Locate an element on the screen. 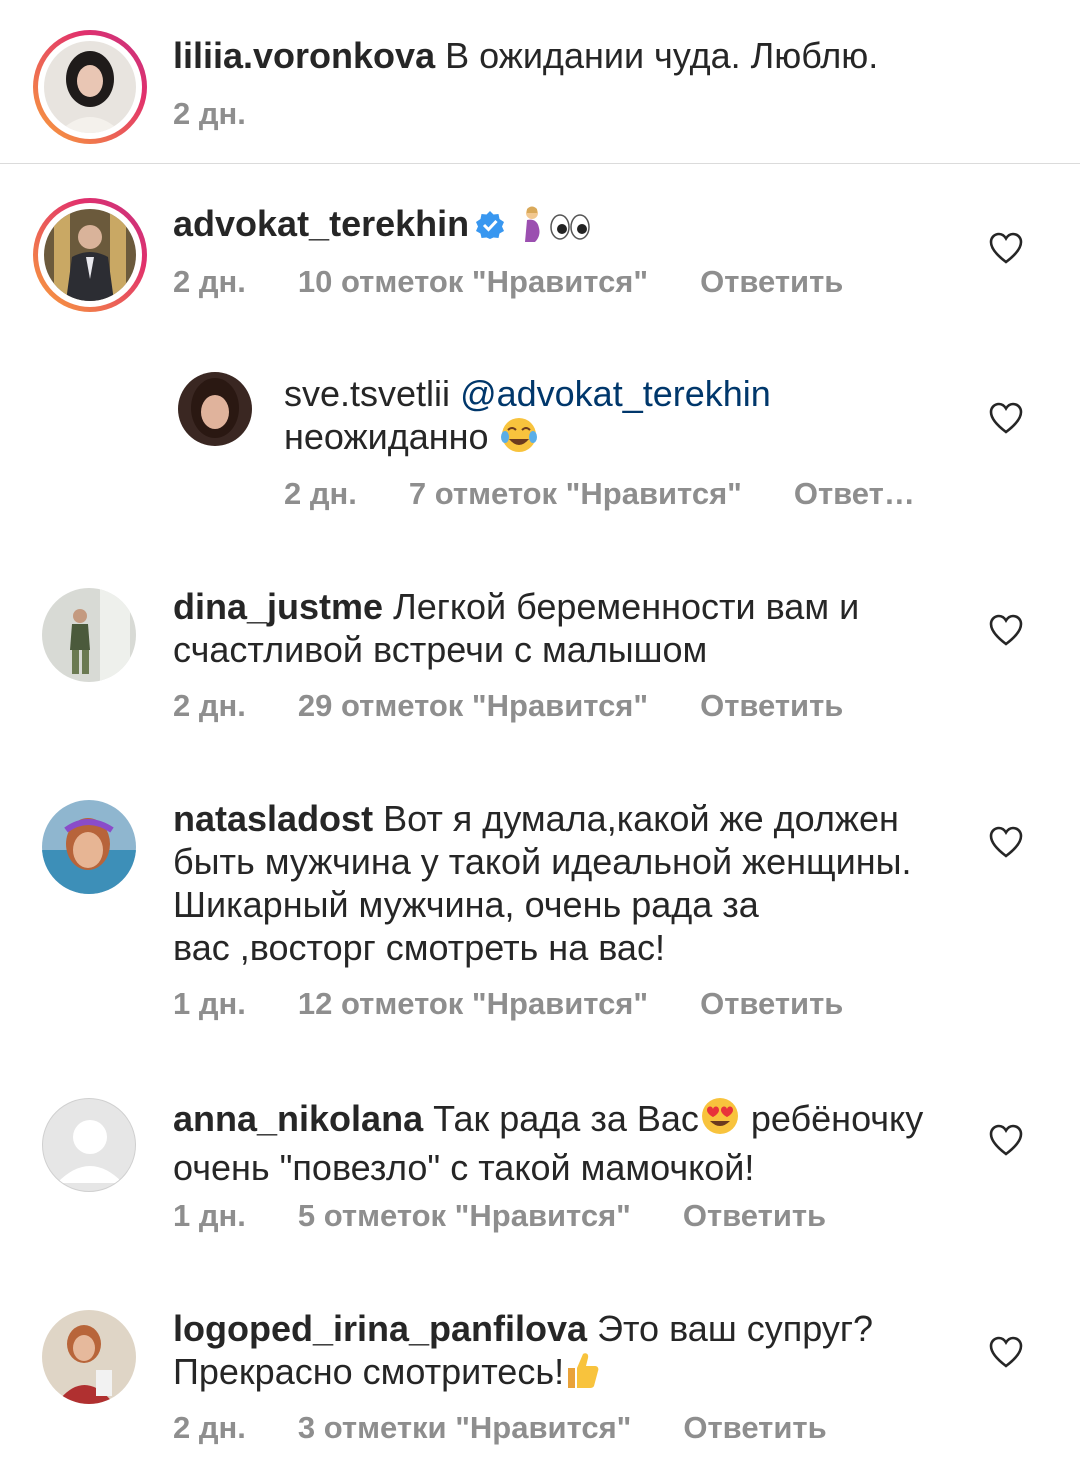 Image resolution: width=1080 pixels, height=1476 pixels. comment-username: natasladost is located at coordinates (273, 818).